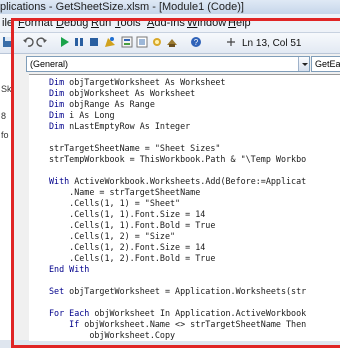 The image size is (340, 348). I want to click on menu-debug: Debug, so click(72, 23).